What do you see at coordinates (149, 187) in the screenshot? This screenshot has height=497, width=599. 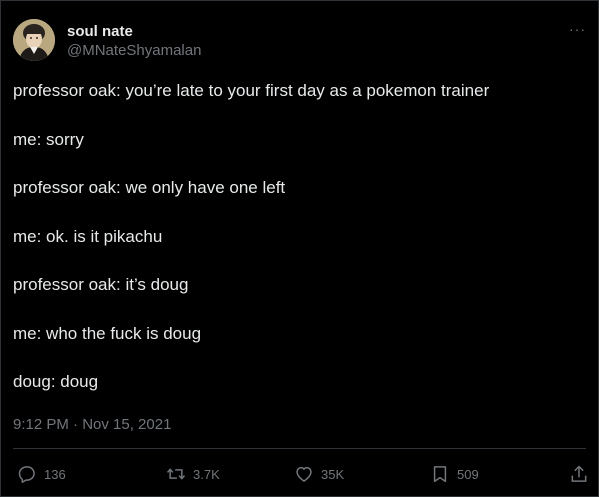 I see `tweet-line: professor oak: we only have one left` at bounding box center [149, 187].